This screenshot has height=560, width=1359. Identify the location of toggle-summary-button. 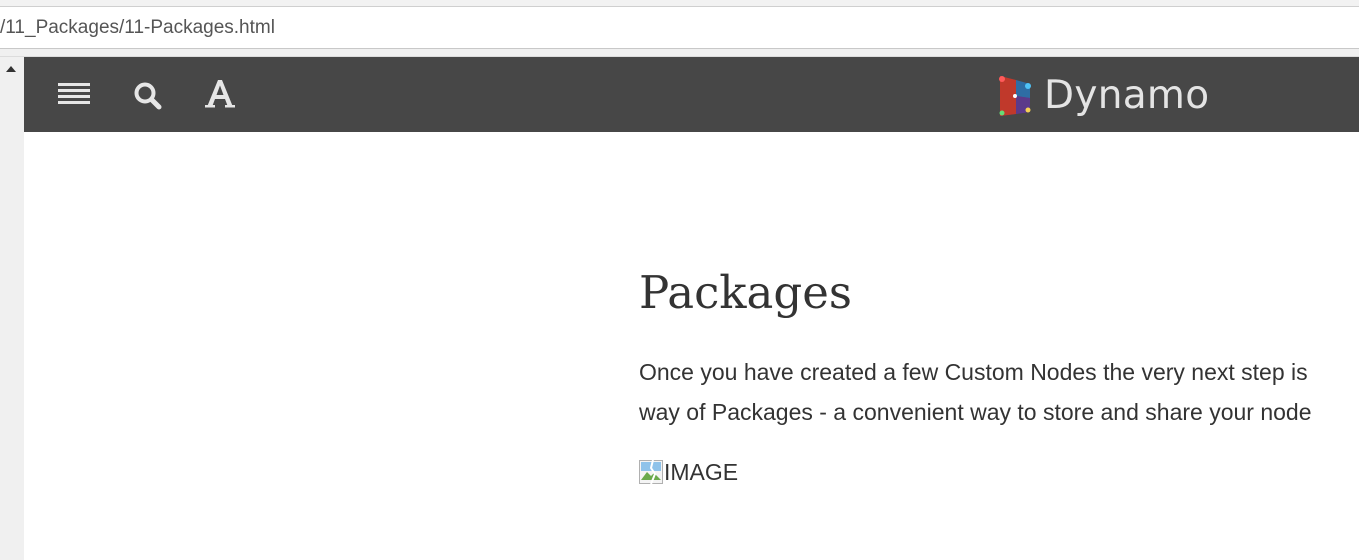
(74, 94).